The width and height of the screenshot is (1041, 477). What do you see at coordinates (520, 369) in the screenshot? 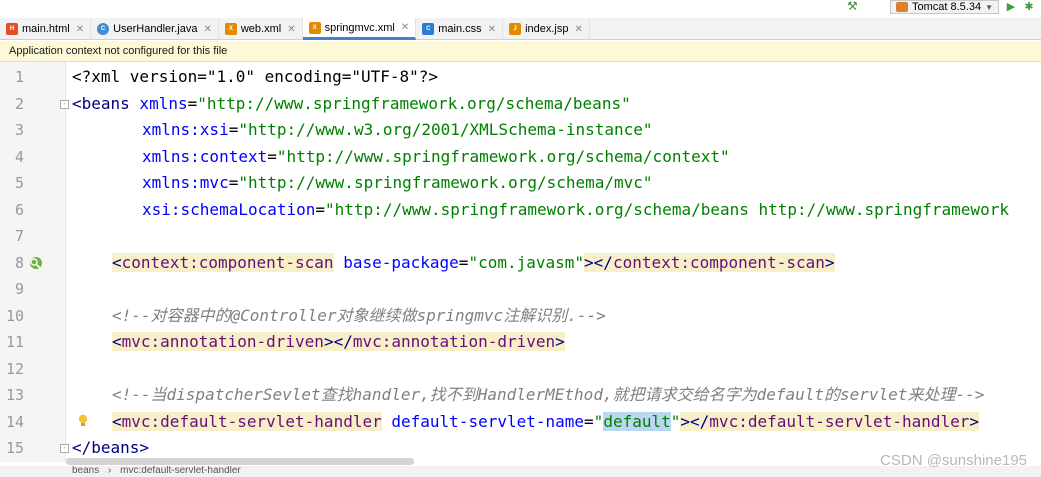
I see `code-line: 12` at bounding box center [520, 369].